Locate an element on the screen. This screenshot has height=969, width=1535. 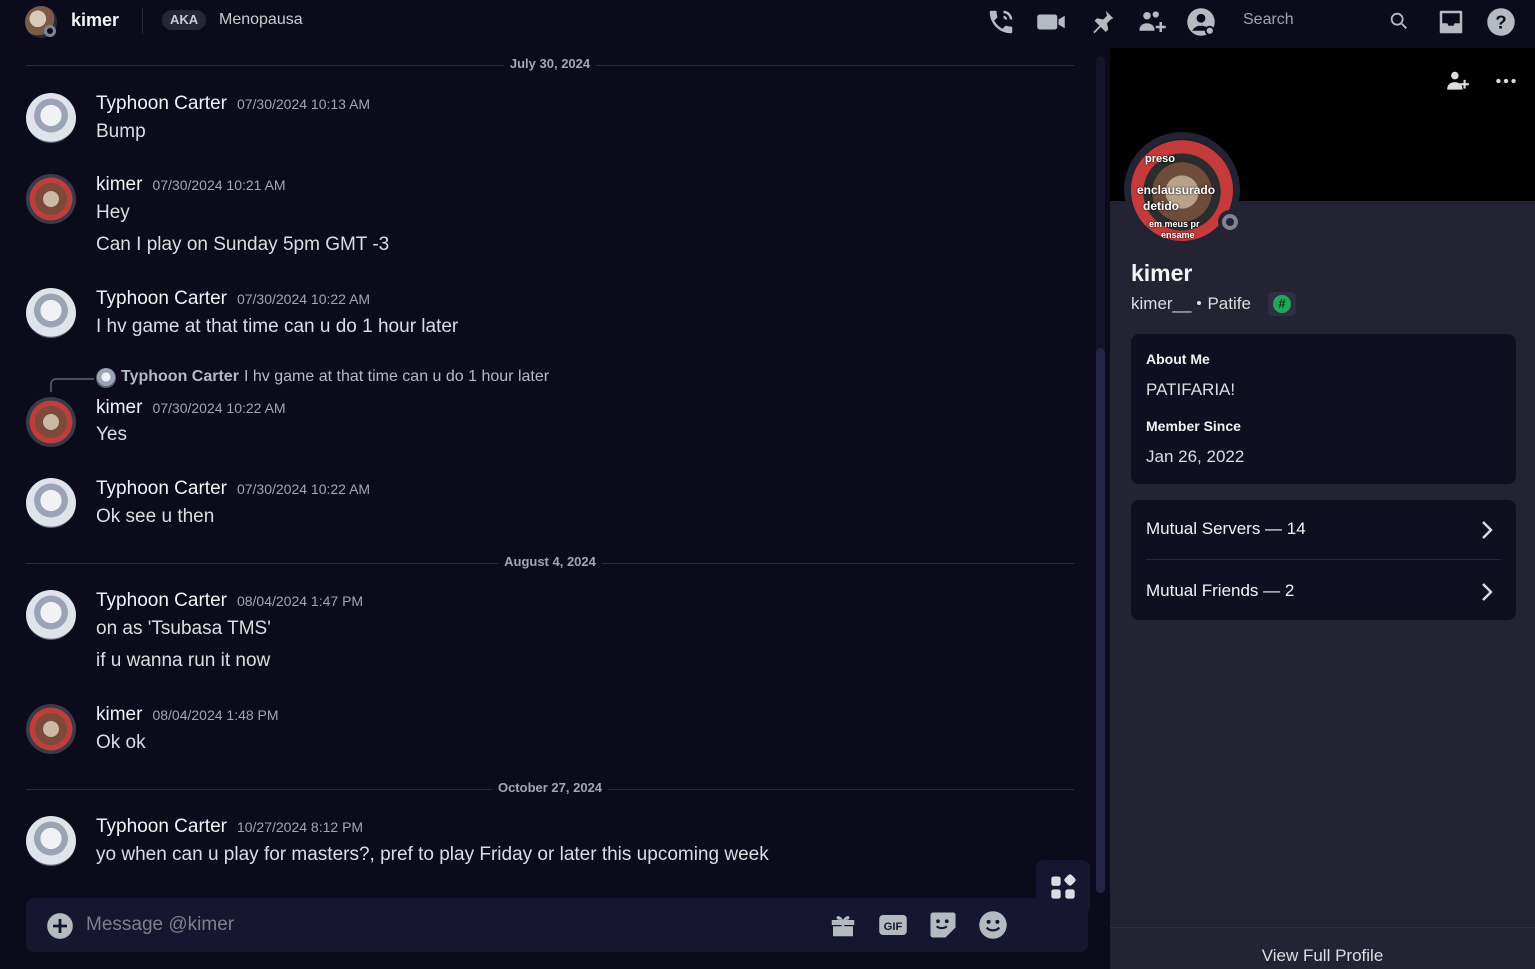
profile-badge: # is located at coordinates (1282, 304).